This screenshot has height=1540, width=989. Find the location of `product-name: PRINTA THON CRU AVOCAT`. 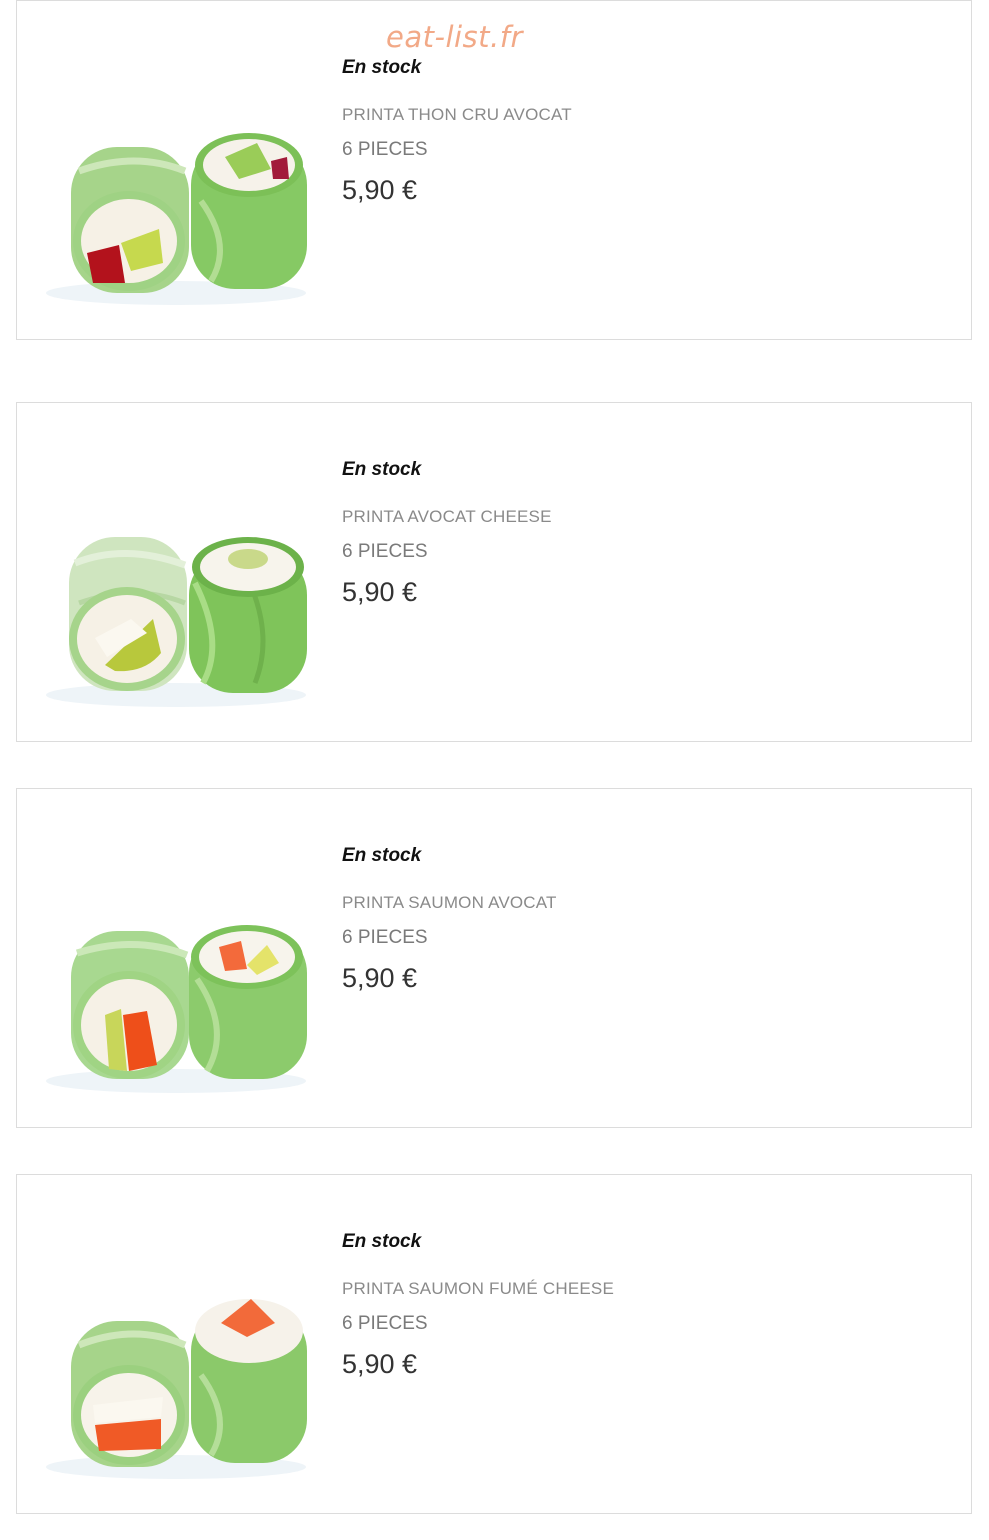

product-name: PRINTA THON CRU AVOCAT is located at coordinates (457, 115).